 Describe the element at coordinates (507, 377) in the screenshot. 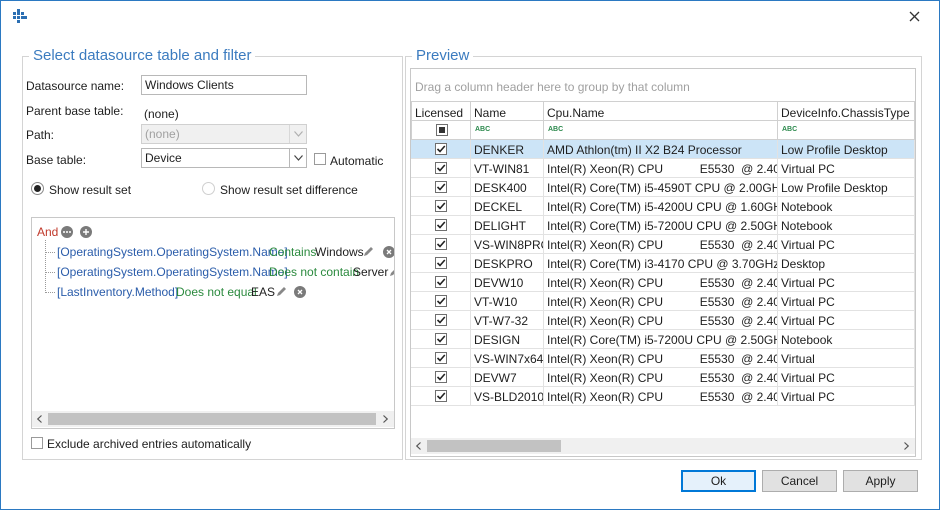

I see `cell-name: DEVW7` at that location.